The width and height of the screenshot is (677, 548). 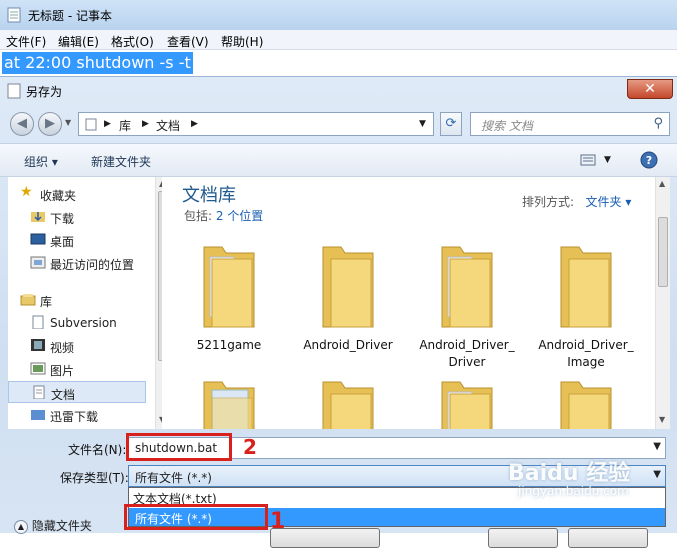 What do you see at coordinates (256, 124) in the screenshot?
I see `address-bar: ▶ 库 ▶ 文档 ▶ ▼` at bounding box center [256, 124].